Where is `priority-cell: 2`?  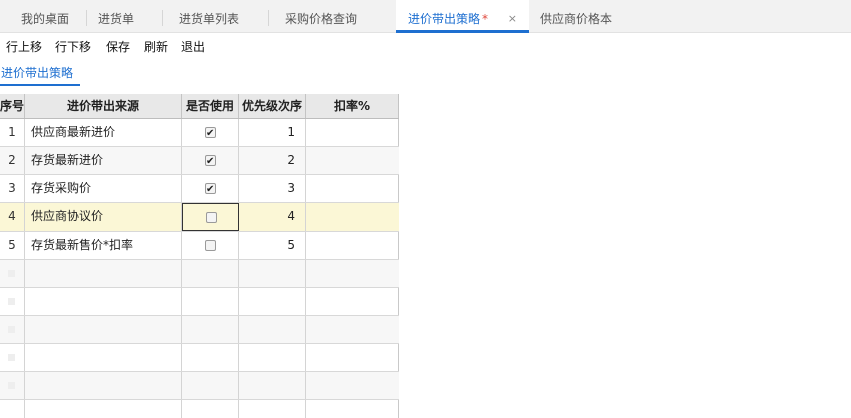
priority-cell: 2 is located at coordinates (272, 160).